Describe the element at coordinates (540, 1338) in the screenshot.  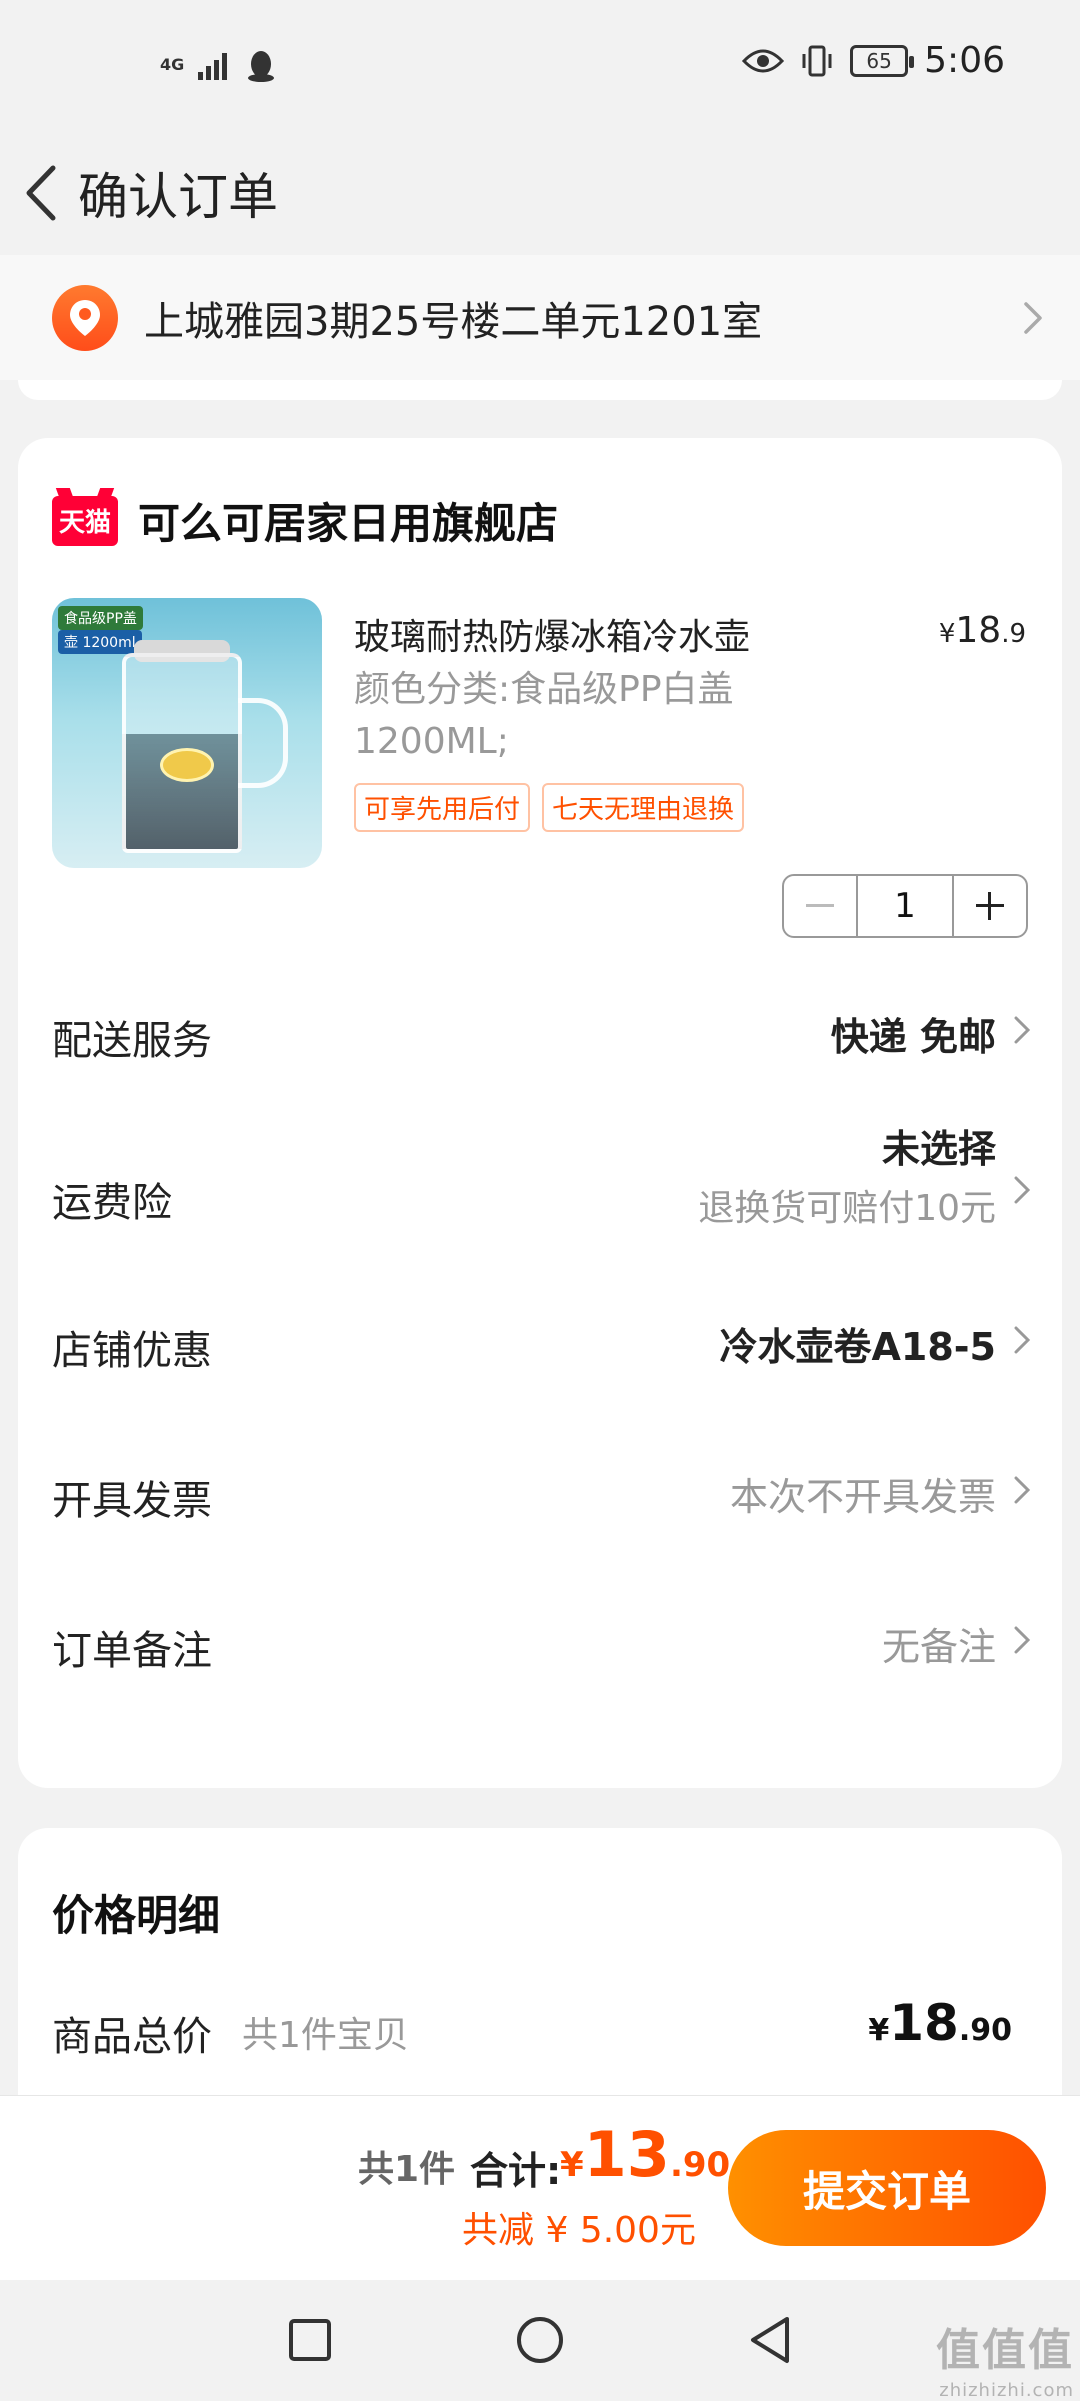
I see `option-row-store-coupon: 店铺优惠 冷水壶卷A18-5` at that location.